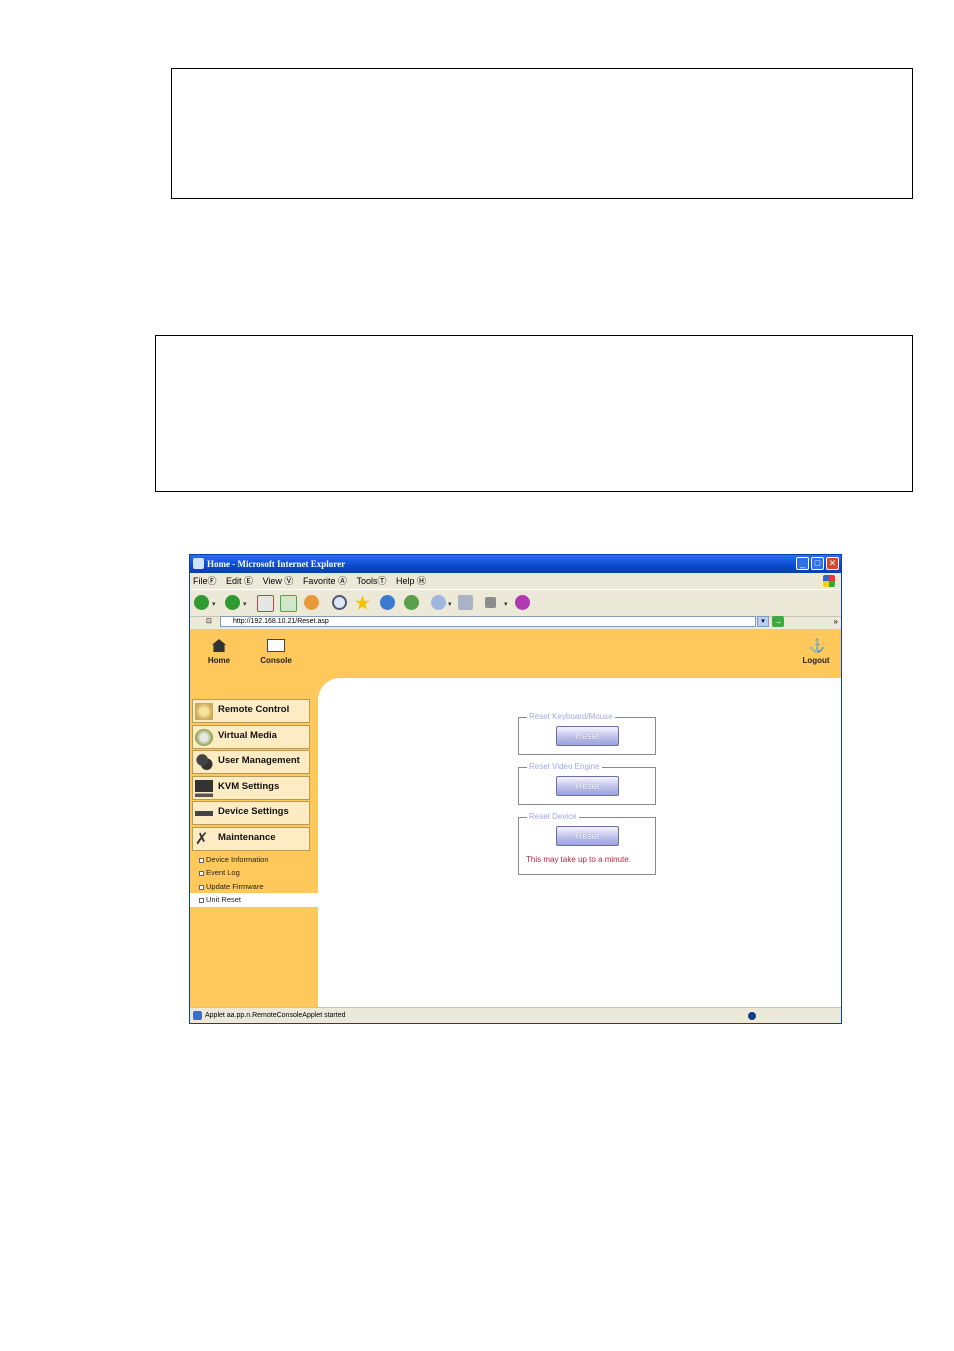  I want to click on search-icon, so click(339, 602).